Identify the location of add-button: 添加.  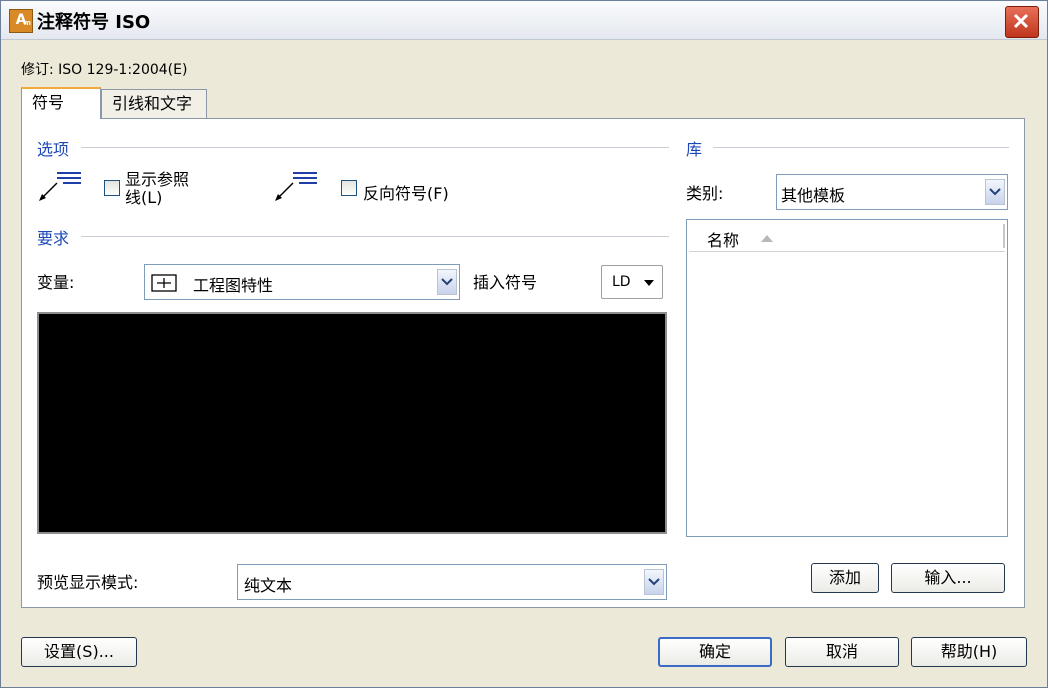
(845, 578).